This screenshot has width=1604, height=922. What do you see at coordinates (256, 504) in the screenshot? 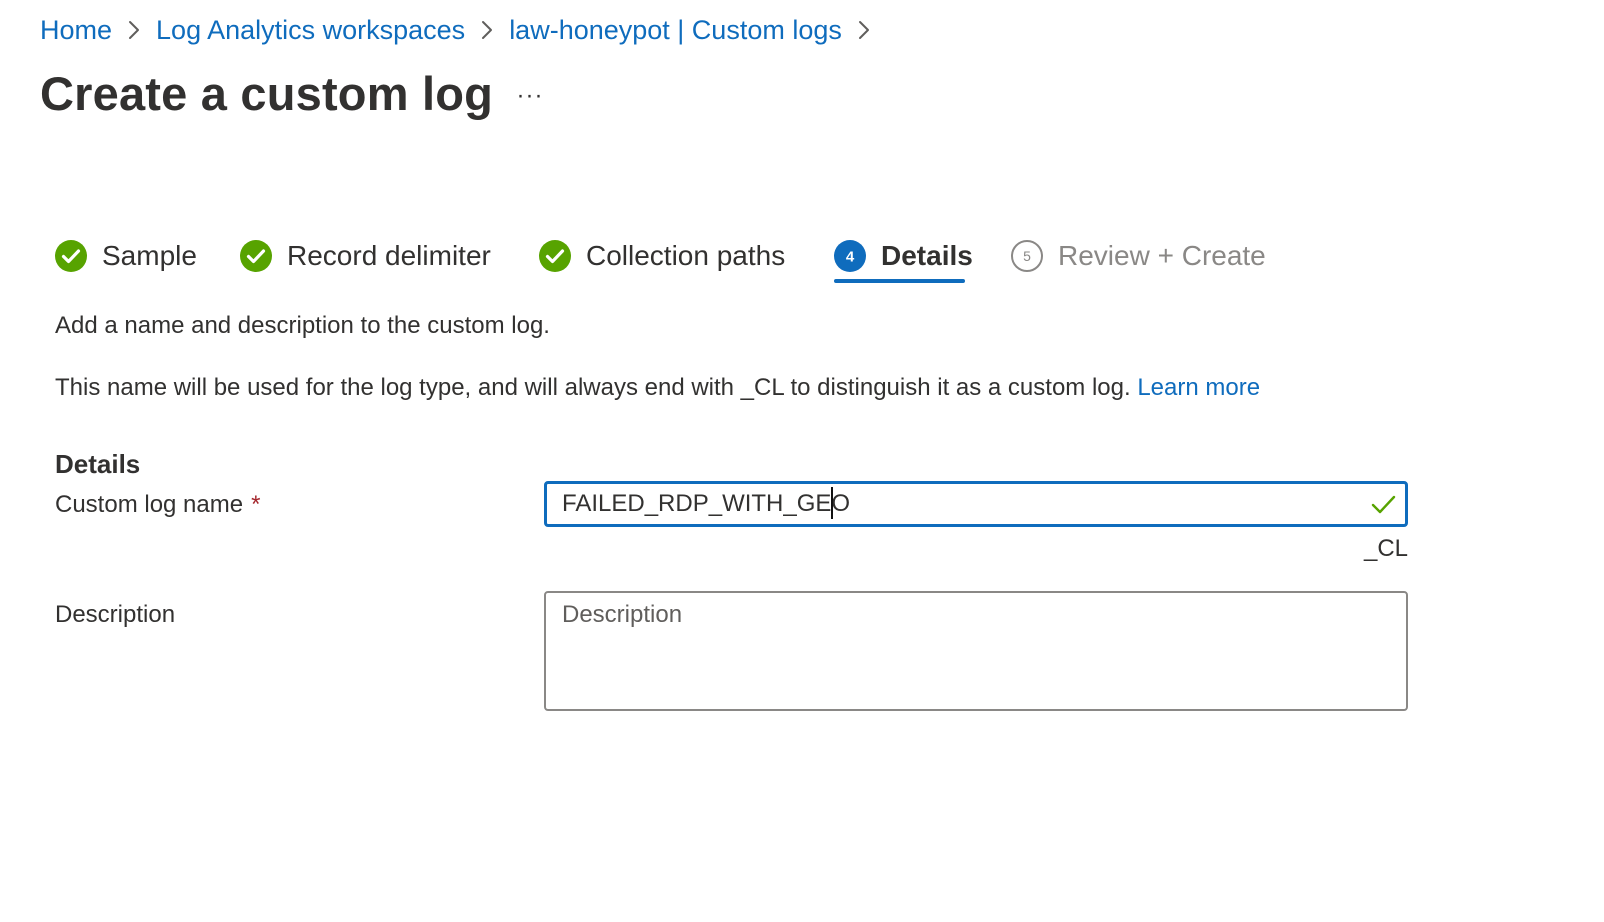
I see `required-indicator: *` at bounding box center [256, 504].